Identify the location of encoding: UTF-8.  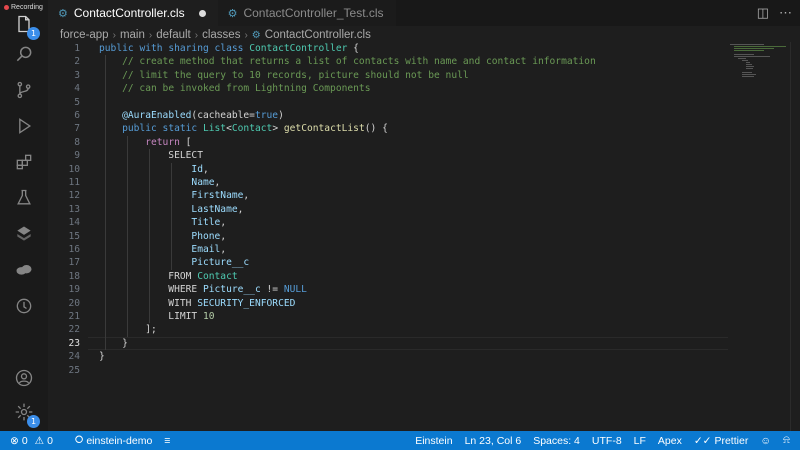
(607, 440).